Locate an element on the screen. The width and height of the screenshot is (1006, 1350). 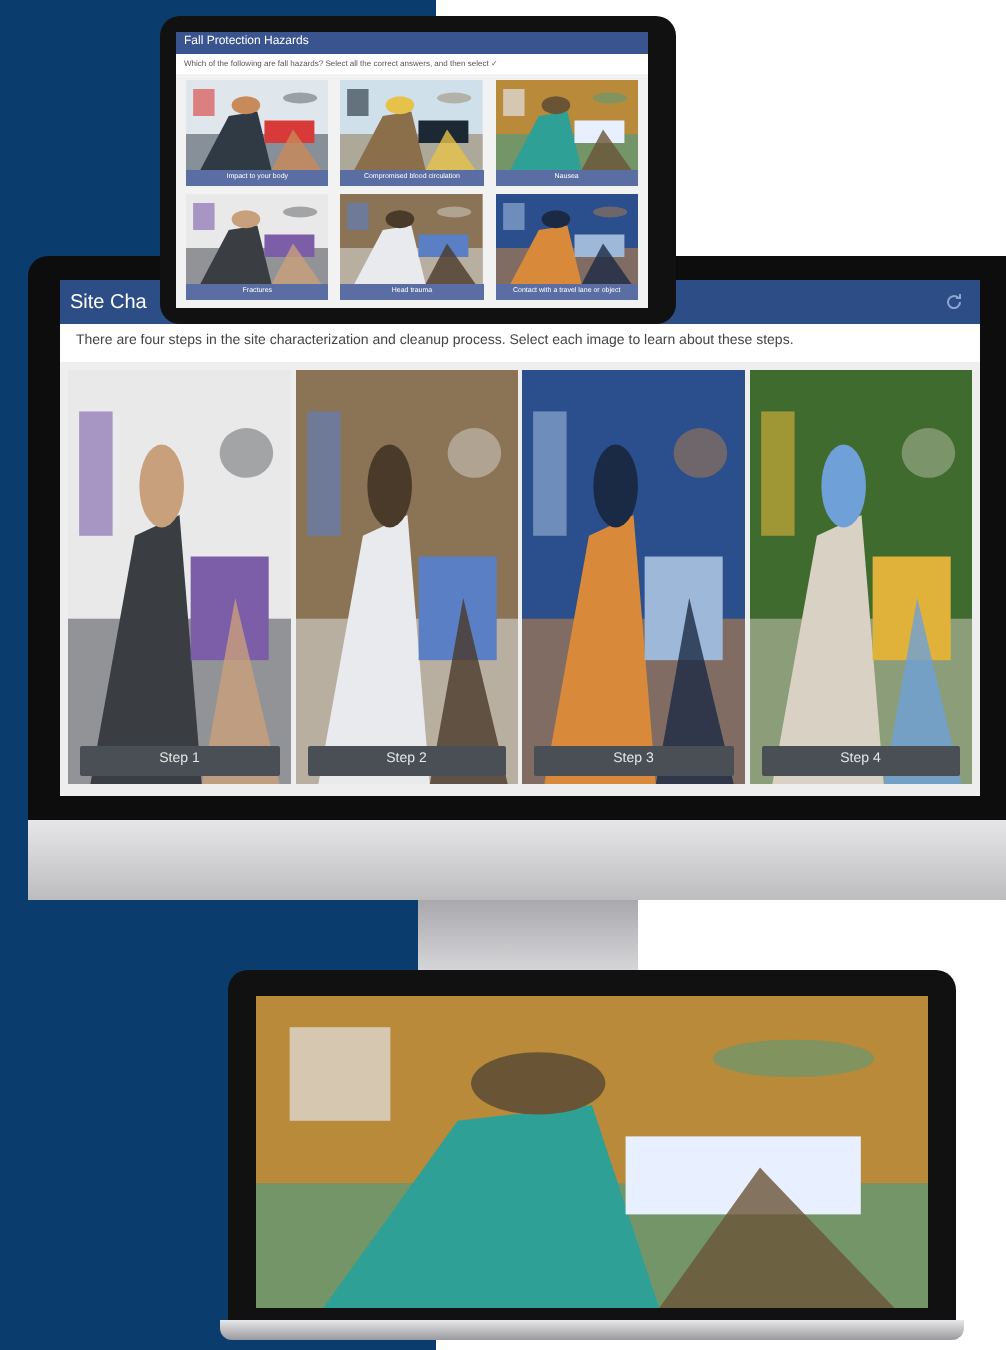
refresh-icon is located at coordinates (954, 302).